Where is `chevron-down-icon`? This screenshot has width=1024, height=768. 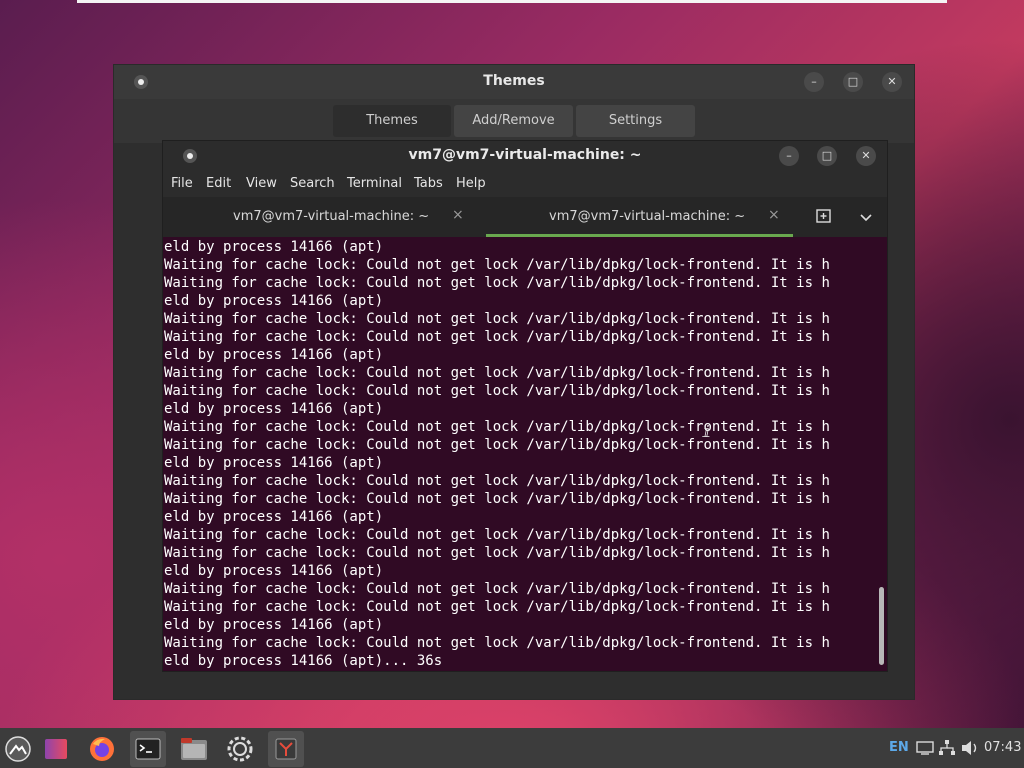
chevron-down-icon is located at coordinates (866, 217).